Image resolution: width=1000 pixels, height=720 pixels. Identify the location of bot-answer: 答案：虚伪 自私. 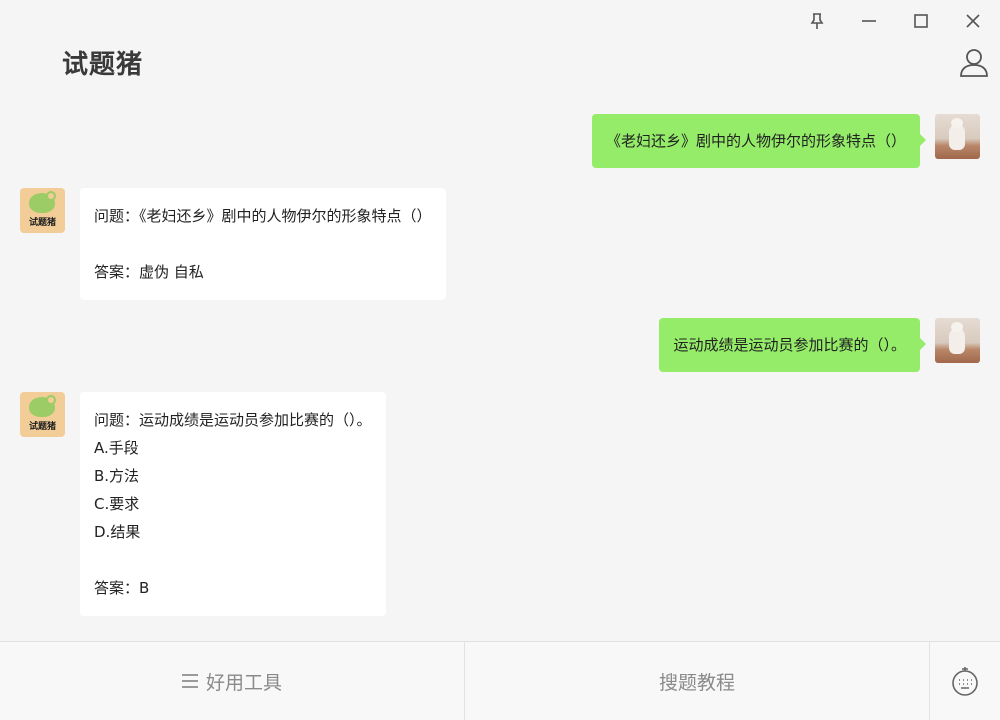
(149, 272).